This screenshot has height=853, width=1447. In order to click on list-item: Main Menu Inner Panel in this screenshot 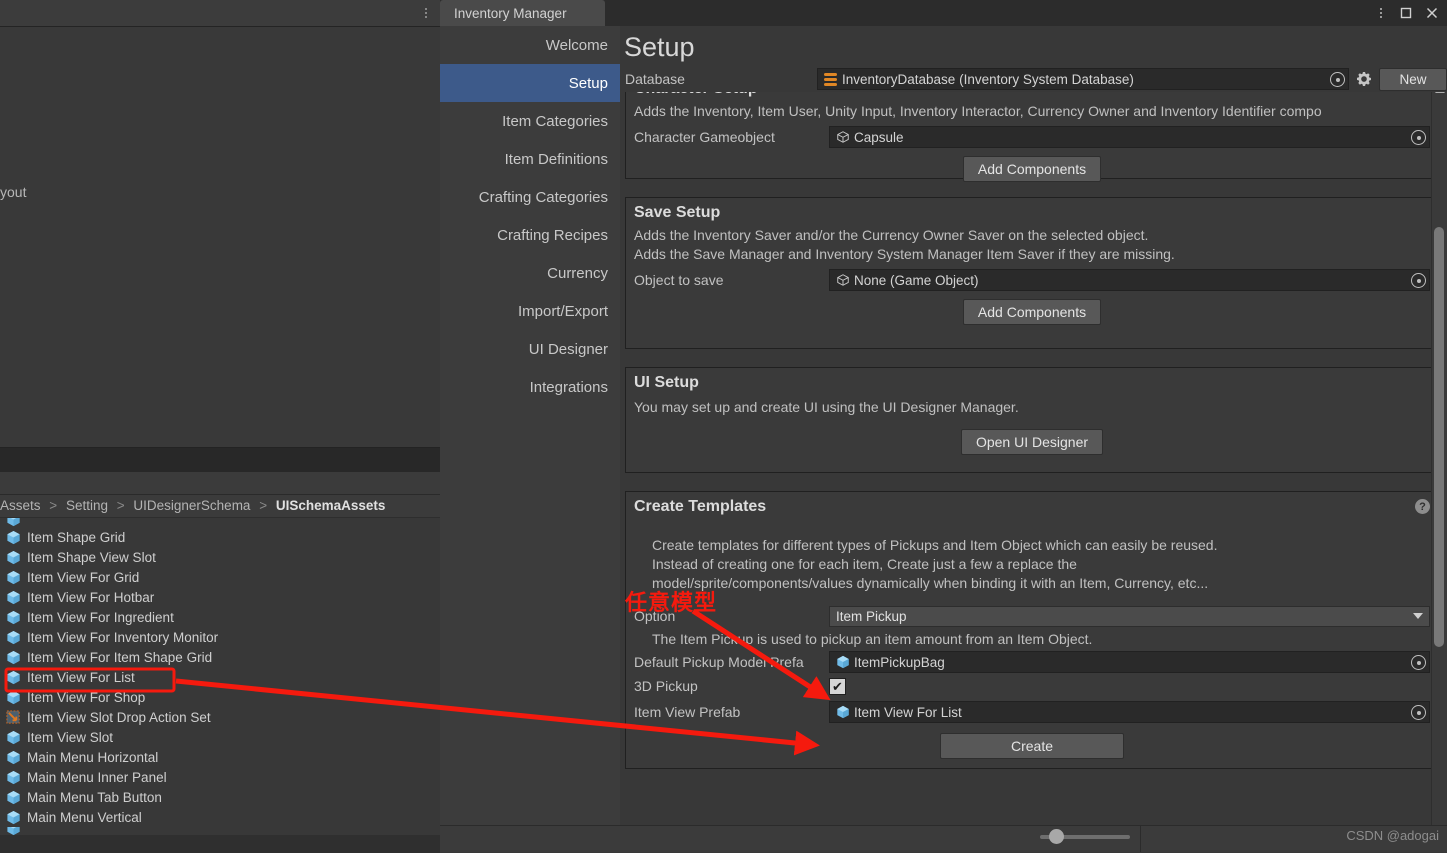, I will do `click(220, 777)`.